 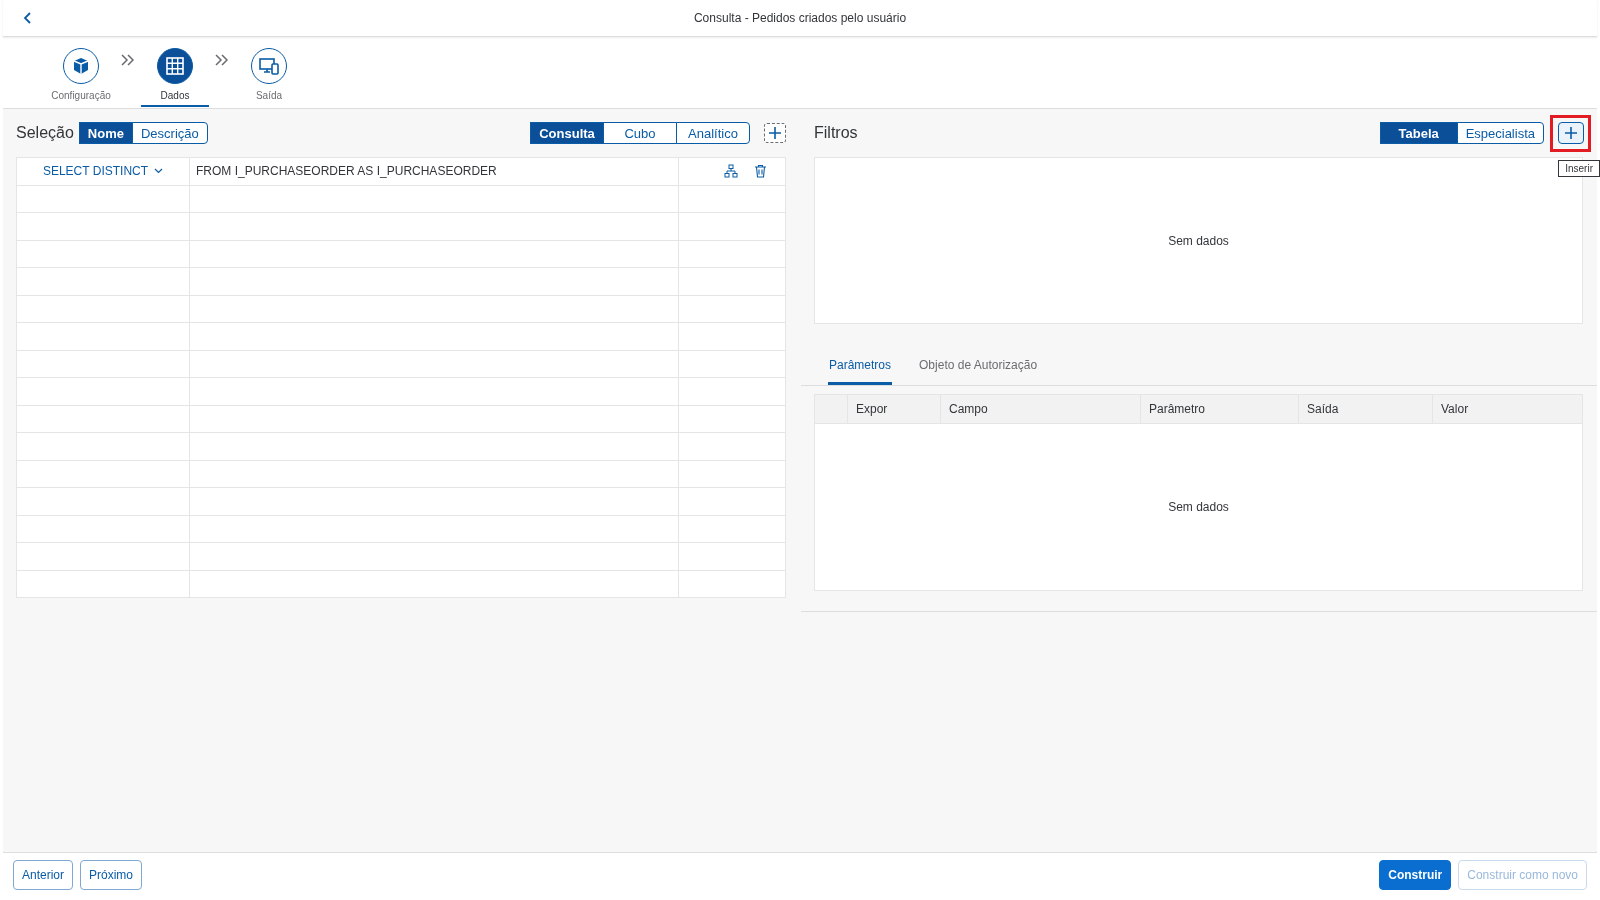 I want to click on toggle-option: Descrição, so click(x=169, y=133).